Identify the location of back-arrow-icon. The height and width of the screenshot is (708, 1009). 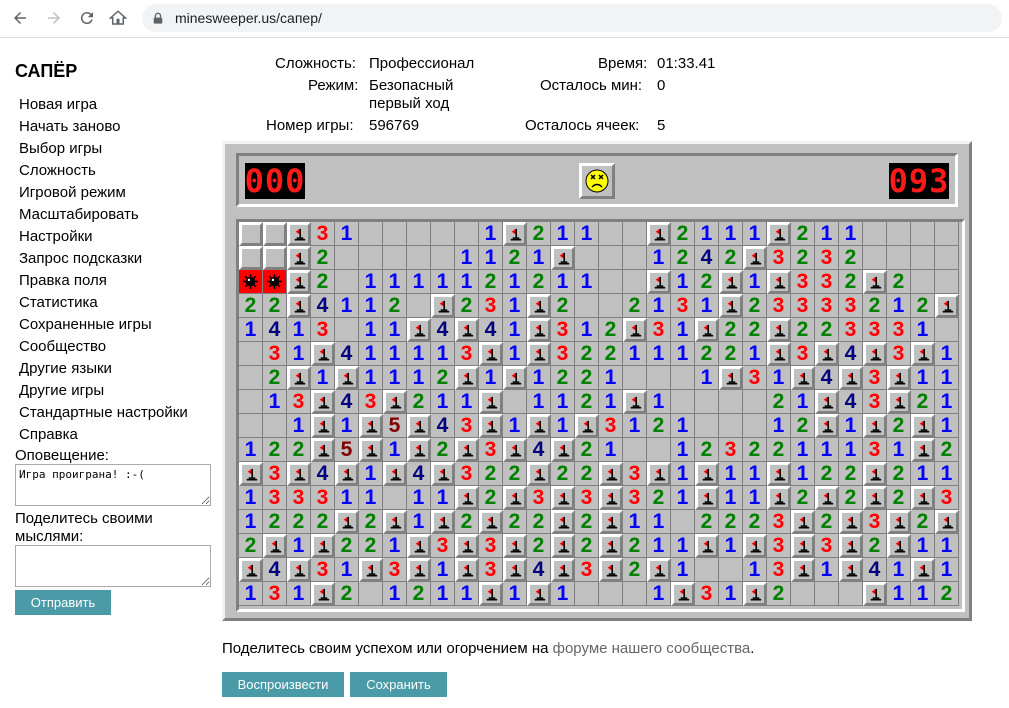
(20, 18).